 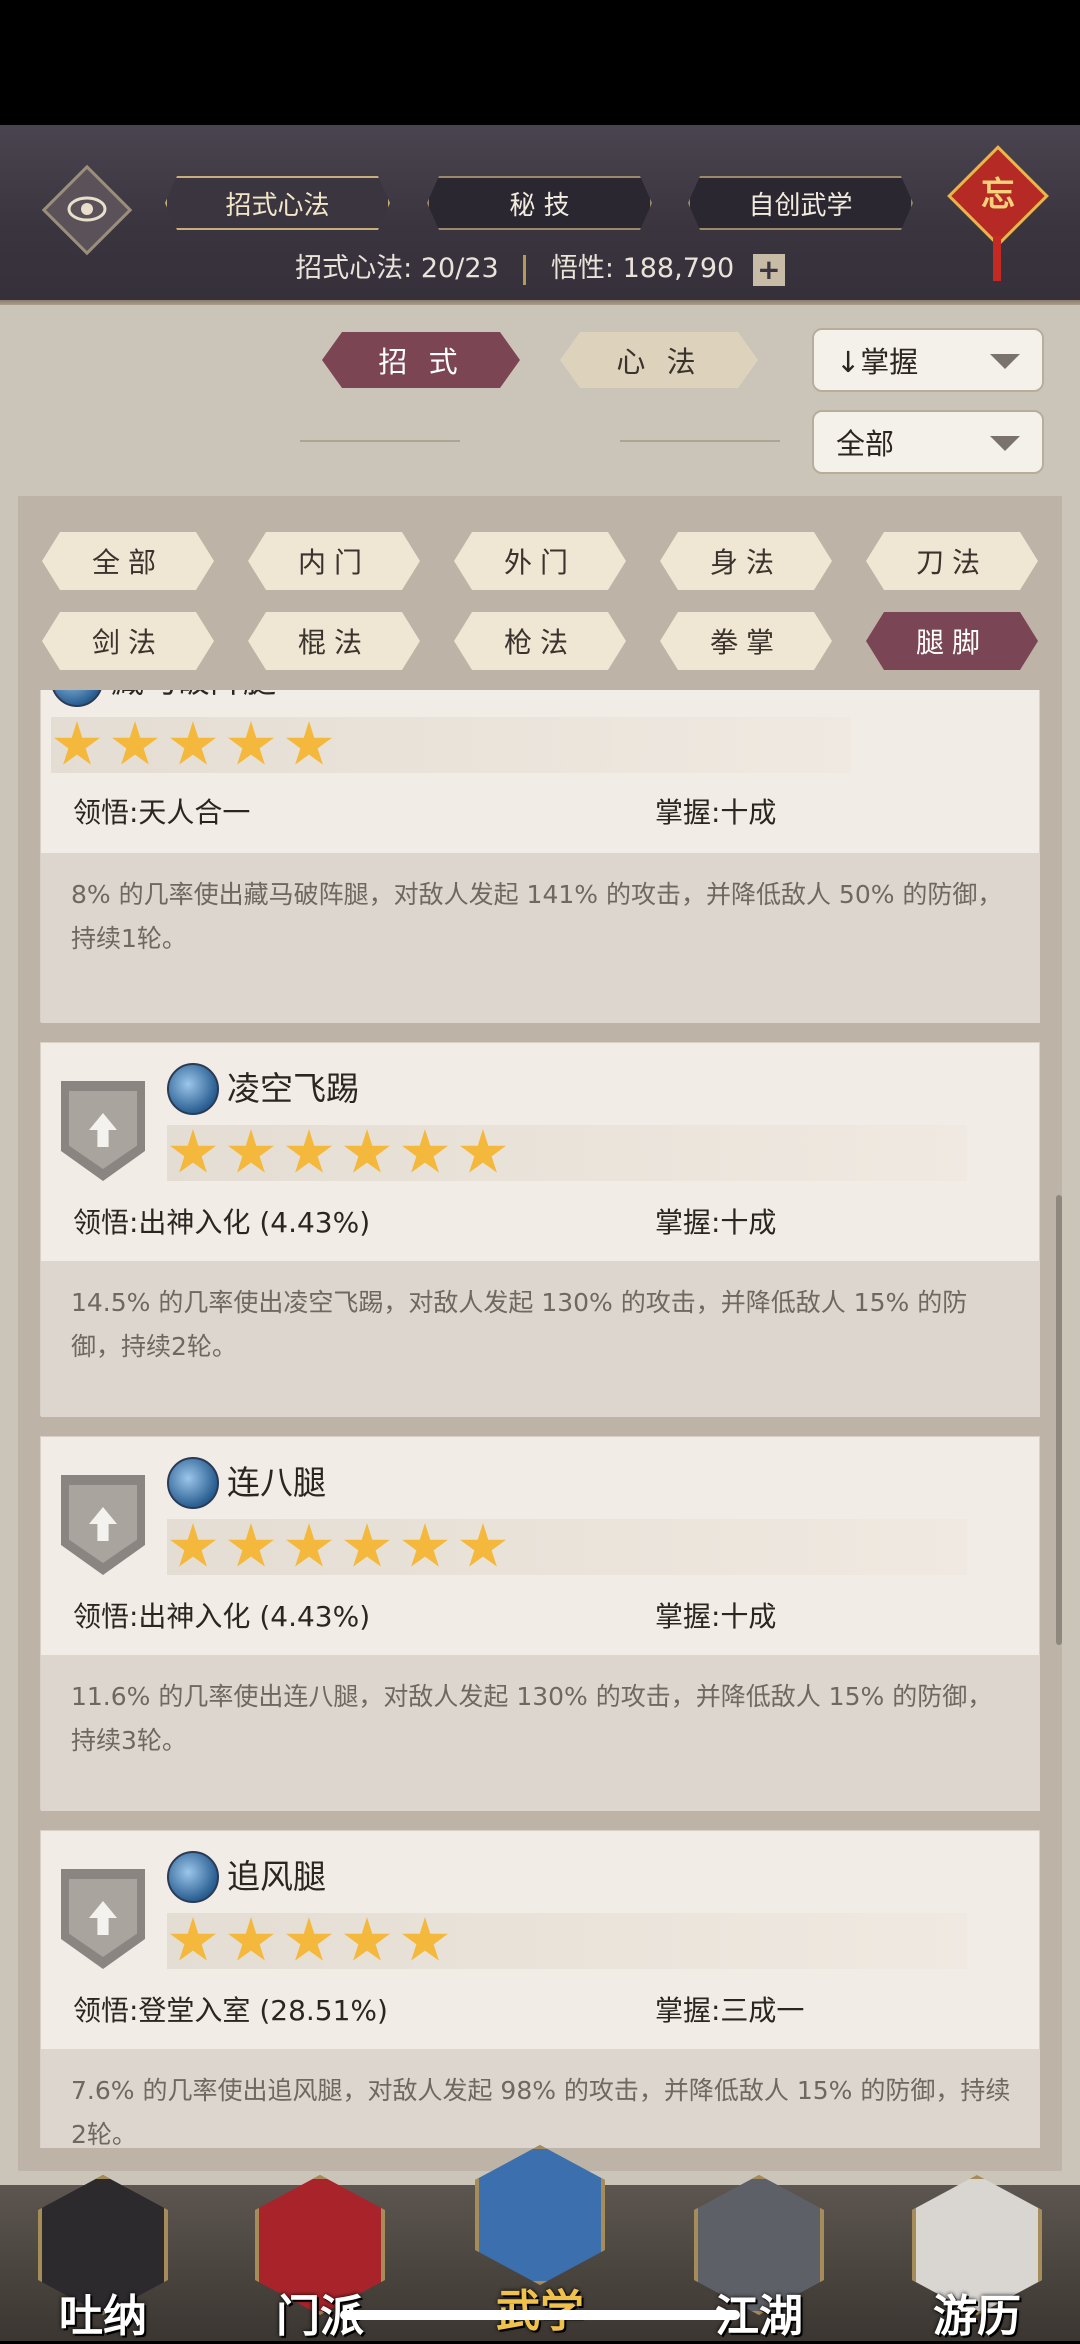 I want to click on category-waimen: 外门, so click(x=540, y=561).